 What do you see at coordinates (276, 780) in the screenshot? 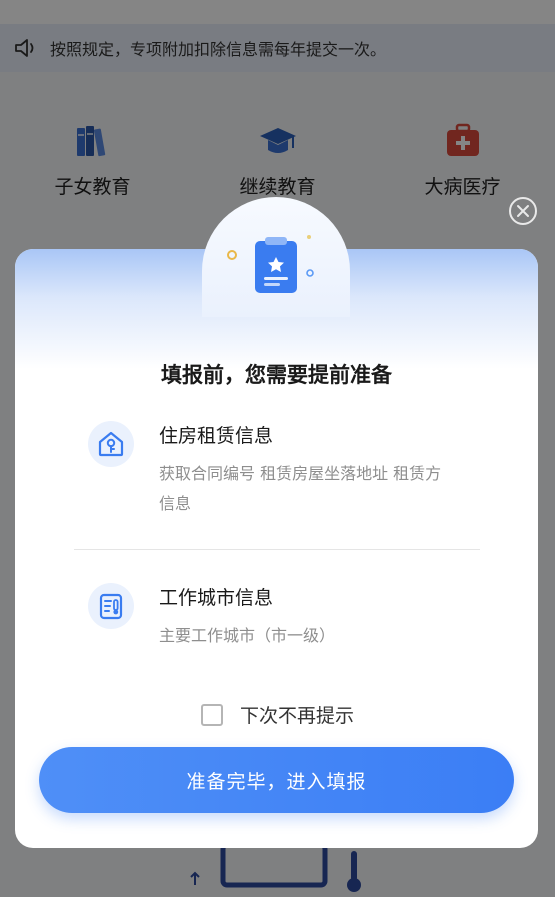
I see `ready-enter-button: 准备完毕，进入填报` at bounding box center [276, 780].